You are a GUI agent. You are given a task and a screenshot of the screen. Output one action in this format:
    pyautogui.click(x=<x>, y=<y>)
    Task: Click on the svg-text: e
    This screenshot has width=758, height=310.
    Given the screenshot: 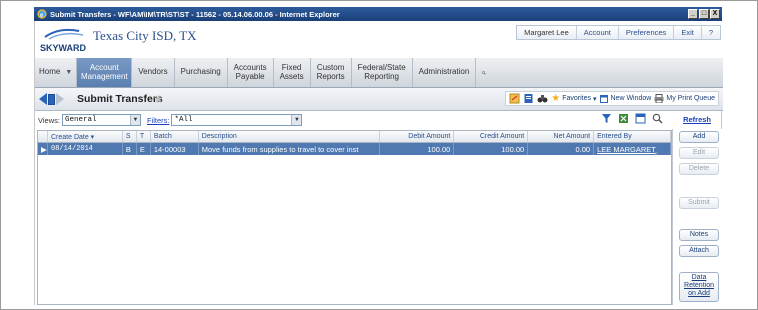 What is the action you would take?
    pyautogui.click(x=41, y=15)
    